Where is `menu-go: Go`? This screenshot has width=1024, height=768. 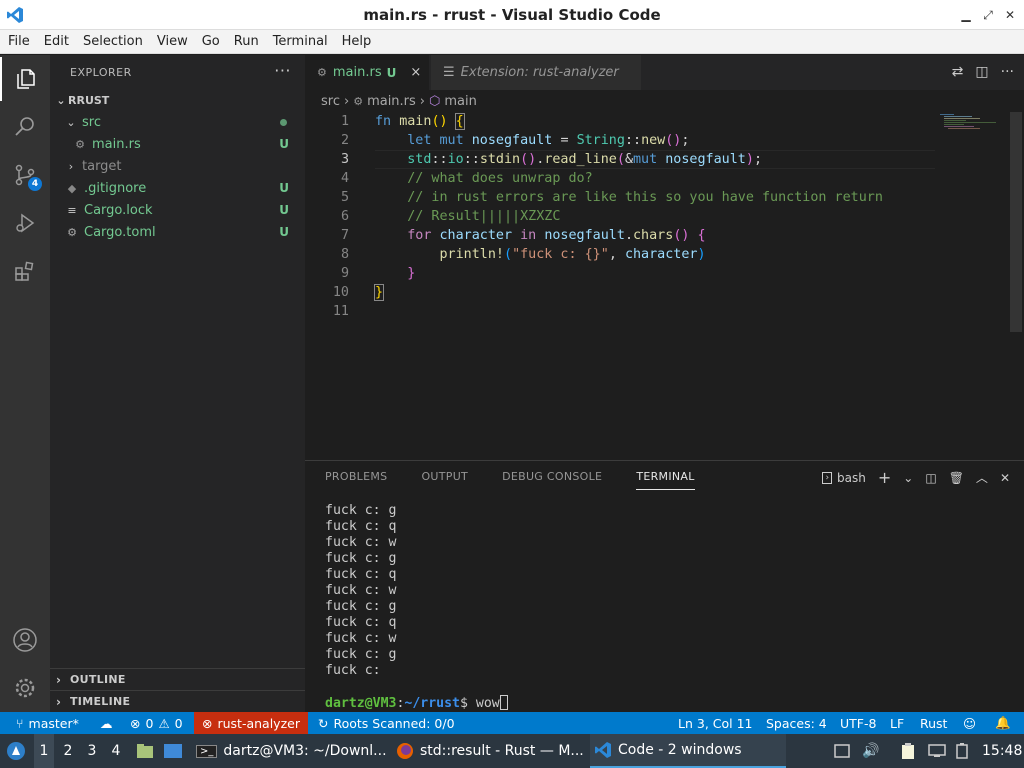
menu-go: Go is located at coordinates (211, 41).